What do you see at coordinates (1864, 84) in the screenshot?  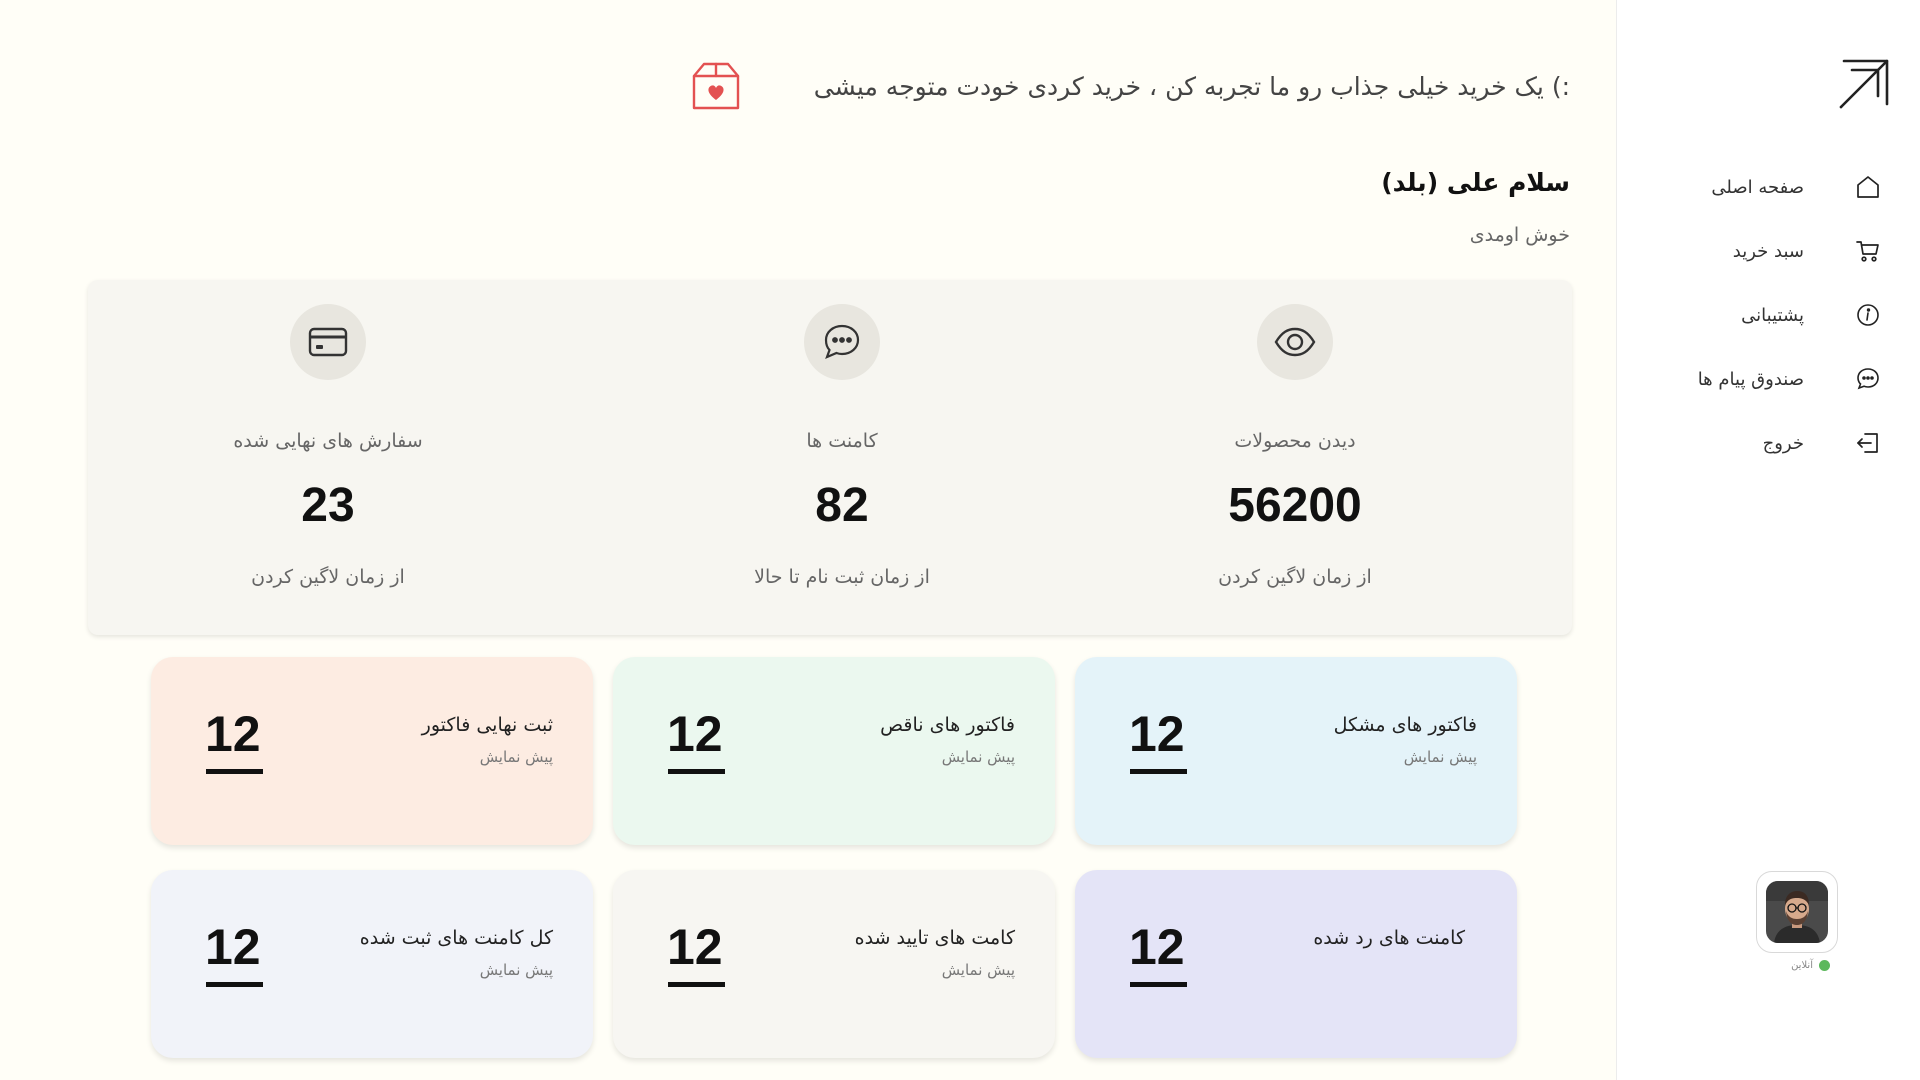 I see `arrow-up-right-icon` at bounding box center [1864, 84].